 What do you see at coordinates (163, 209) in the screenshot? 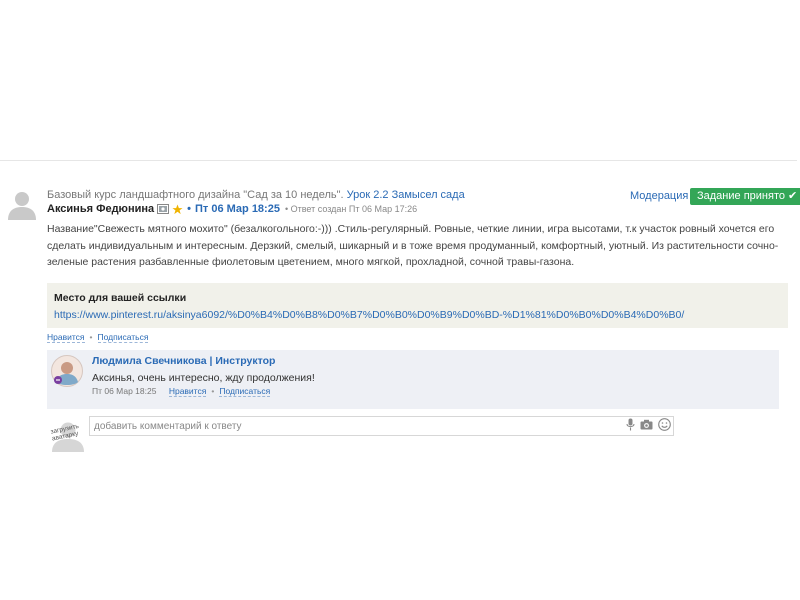
I see `photo-badge-icon` at bounding box center [163, 209].